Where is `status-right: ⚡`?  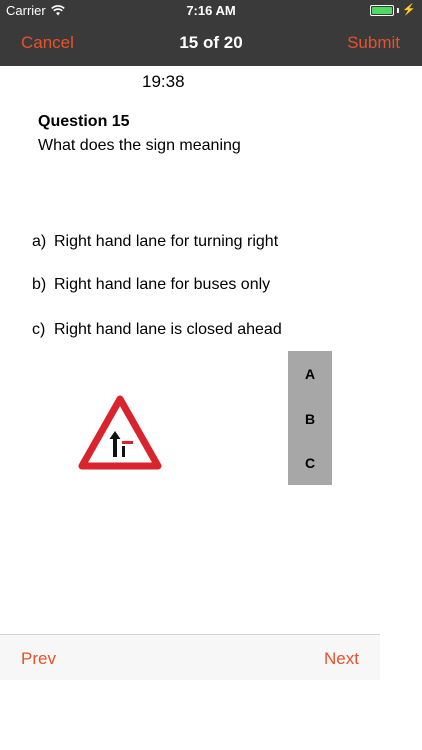 status-right: ⚡ is located at coordinates (393, 10).